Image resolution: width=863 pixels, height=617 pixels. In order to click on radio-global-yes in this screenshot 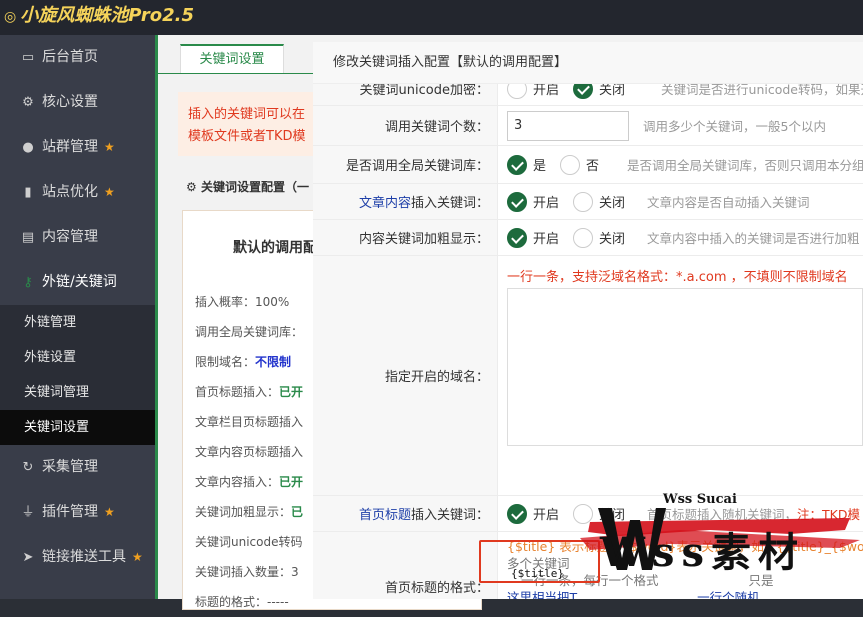, I will do `click(517, 164)`.